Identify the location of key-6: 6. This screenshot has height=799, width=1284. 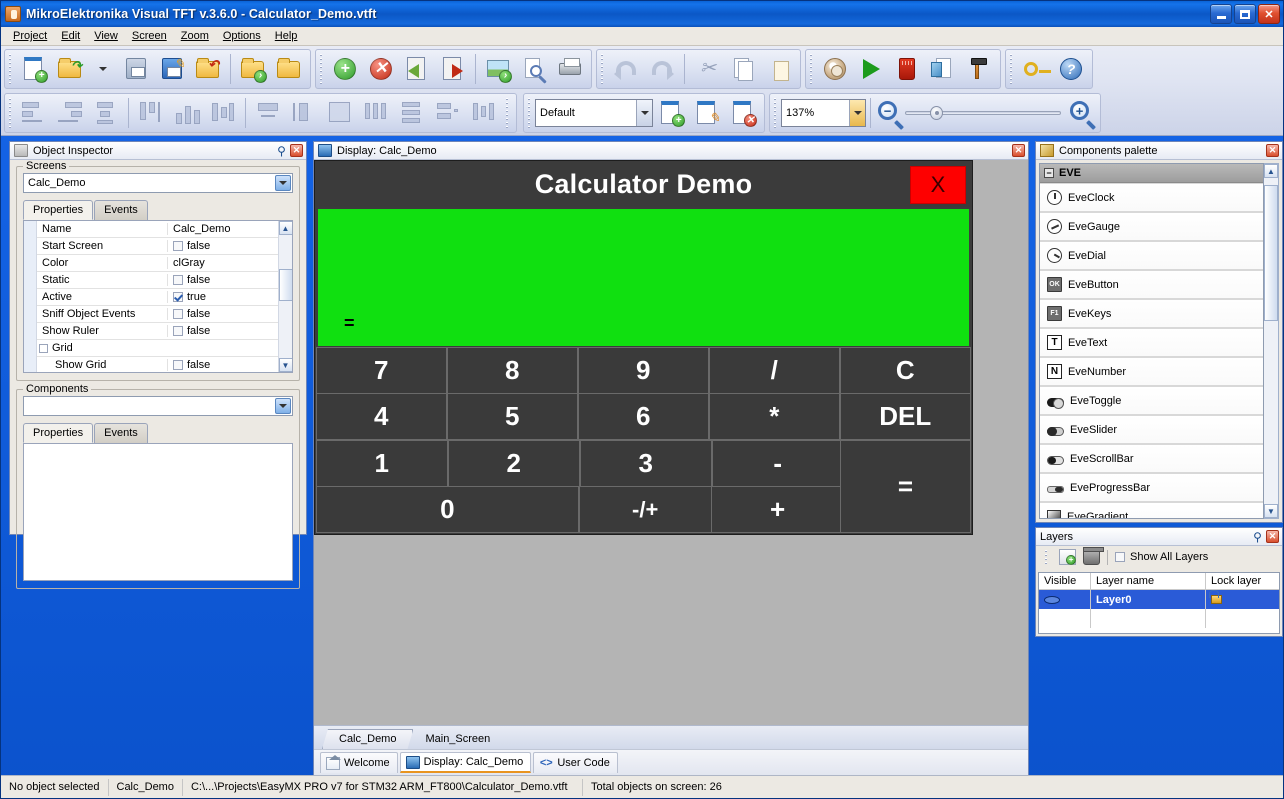
(643, 416).